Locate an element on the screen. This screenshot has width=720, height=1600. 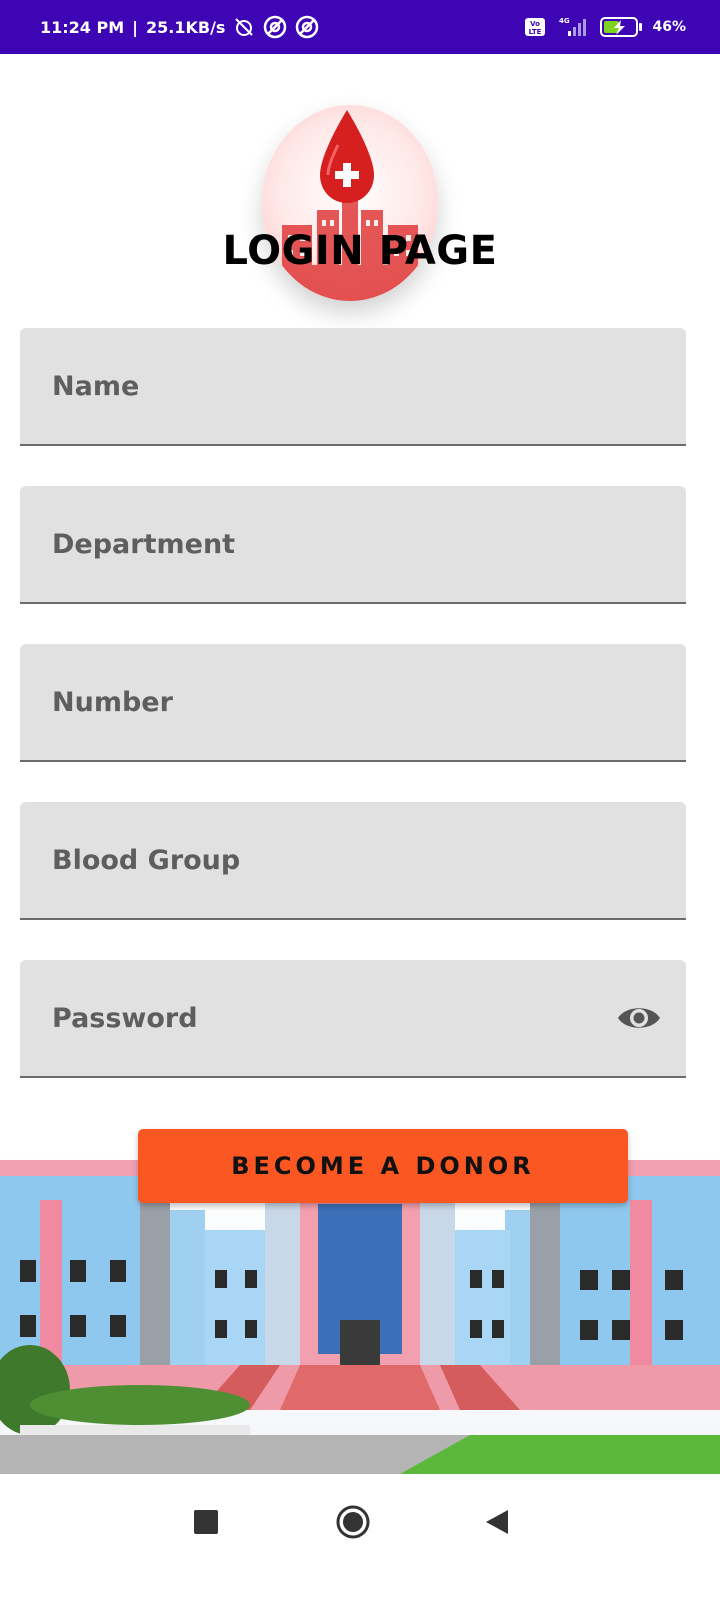
name-placeholder: Name is located at coordinates (96, 386).